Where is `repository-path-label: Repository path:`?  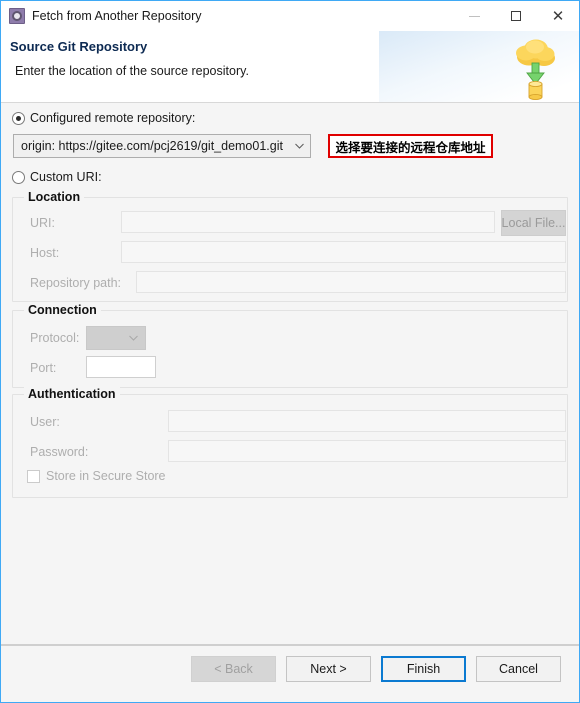
repository-path-label: Repository path: is located at coordinates (76, 283).